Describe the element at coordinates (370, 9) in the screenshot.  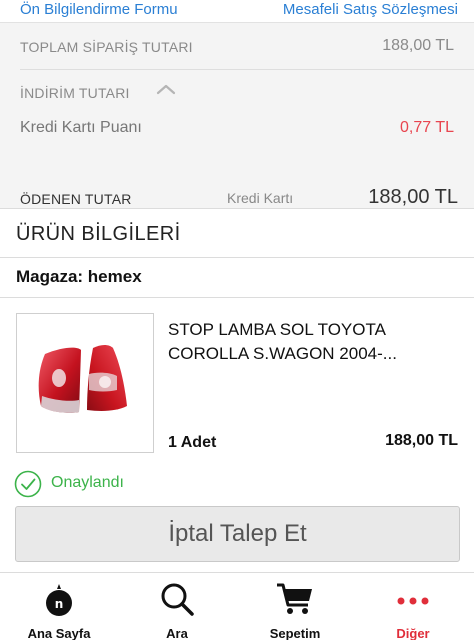
I see `distance-contract-link: Mesafeli Satış Sözleşmesi` at that location.